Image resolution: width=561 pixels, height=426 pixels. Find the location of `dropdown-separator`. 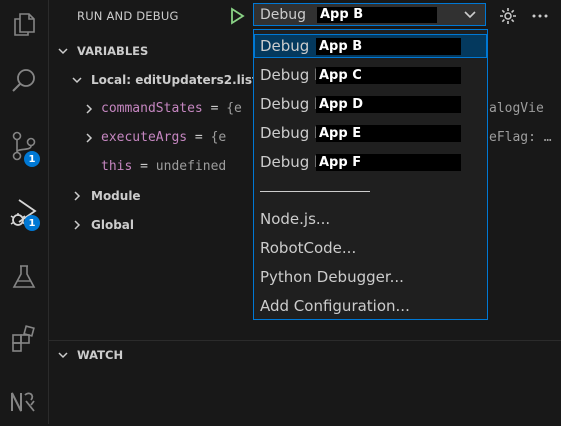

dropdown-separator is located at coordinates (315, 191).